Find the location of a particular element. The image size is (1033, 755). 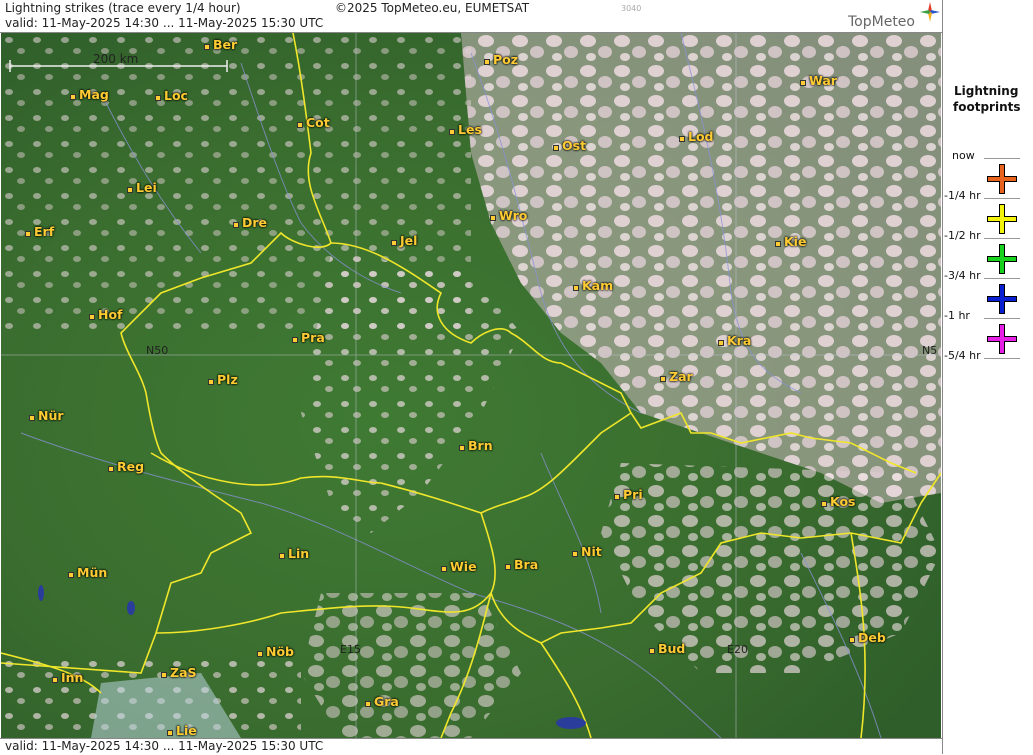

lon-label-e20: E20 is located at coordinates (737, 649).